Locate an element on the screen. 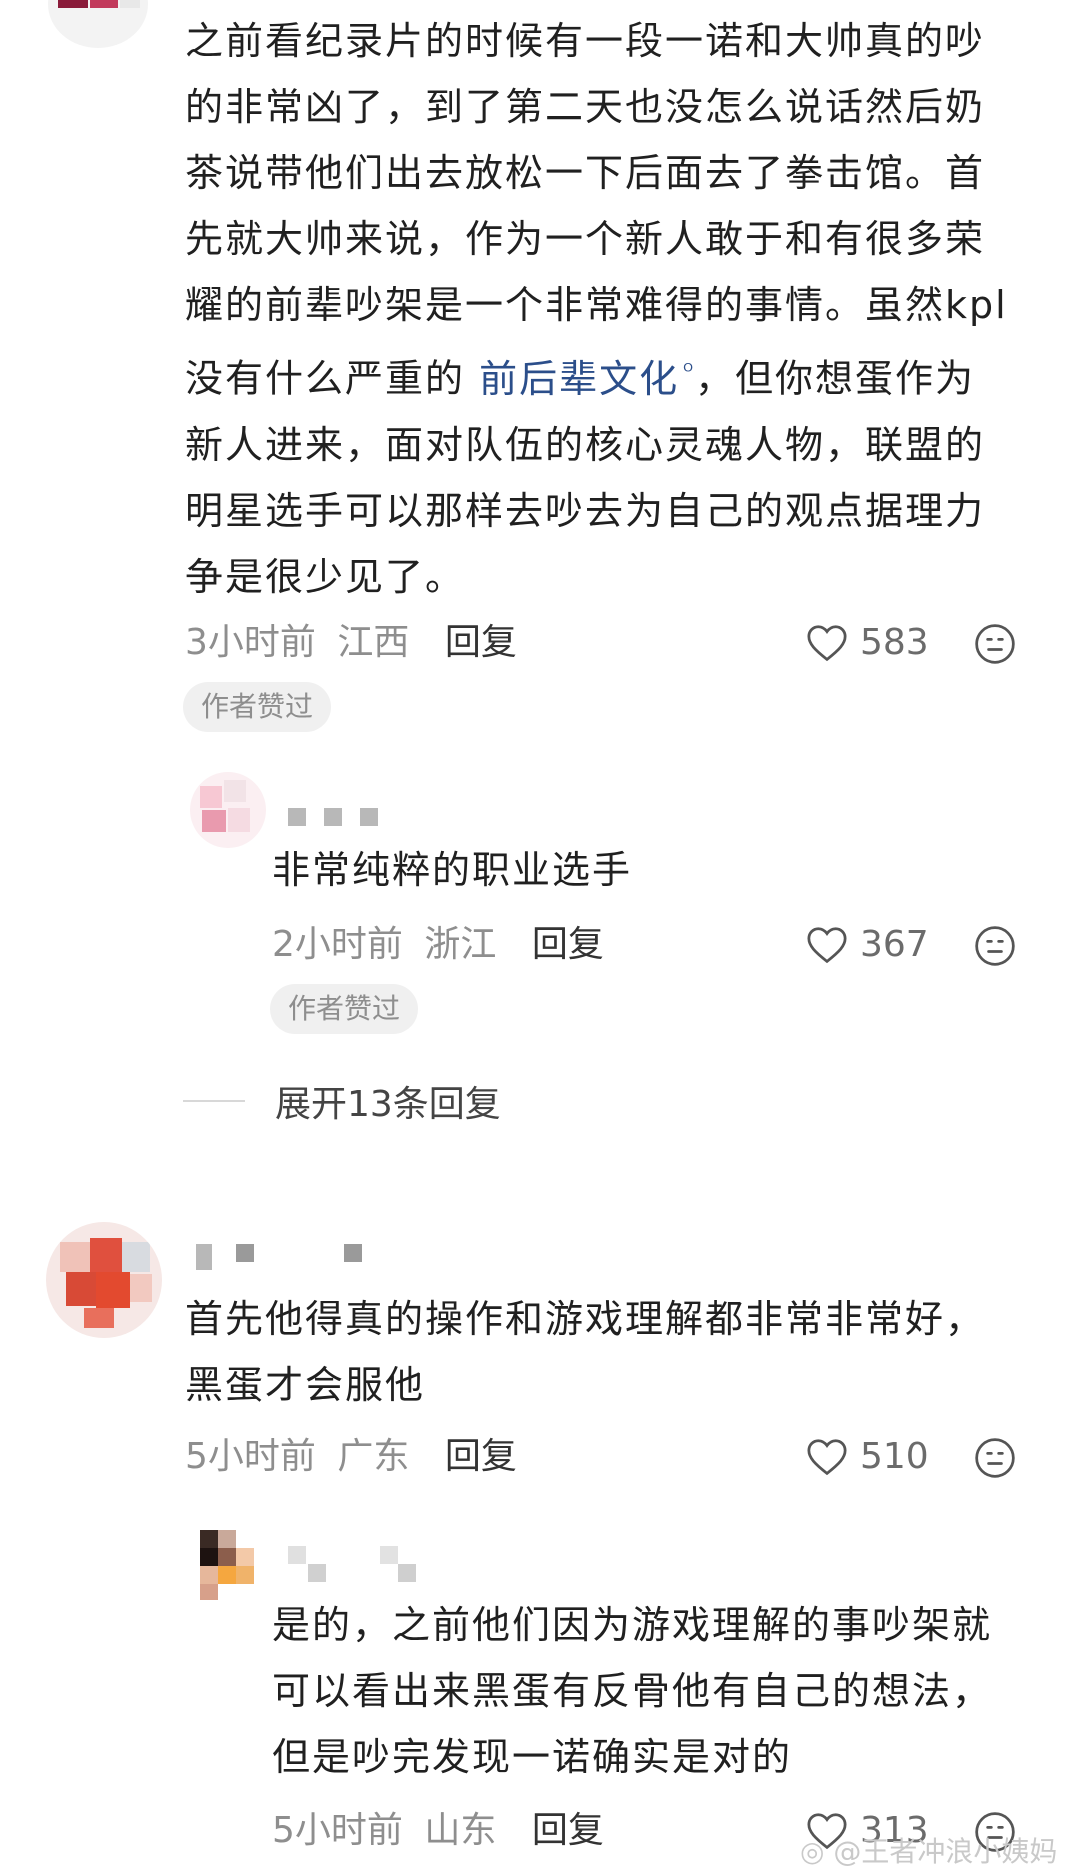 Image resolution: width=1080 pixels, height=1870 pixels. comment-line: 的非常凶了，到了第二天也没怎么说话然后奶 is located at coordinates (585, 107).